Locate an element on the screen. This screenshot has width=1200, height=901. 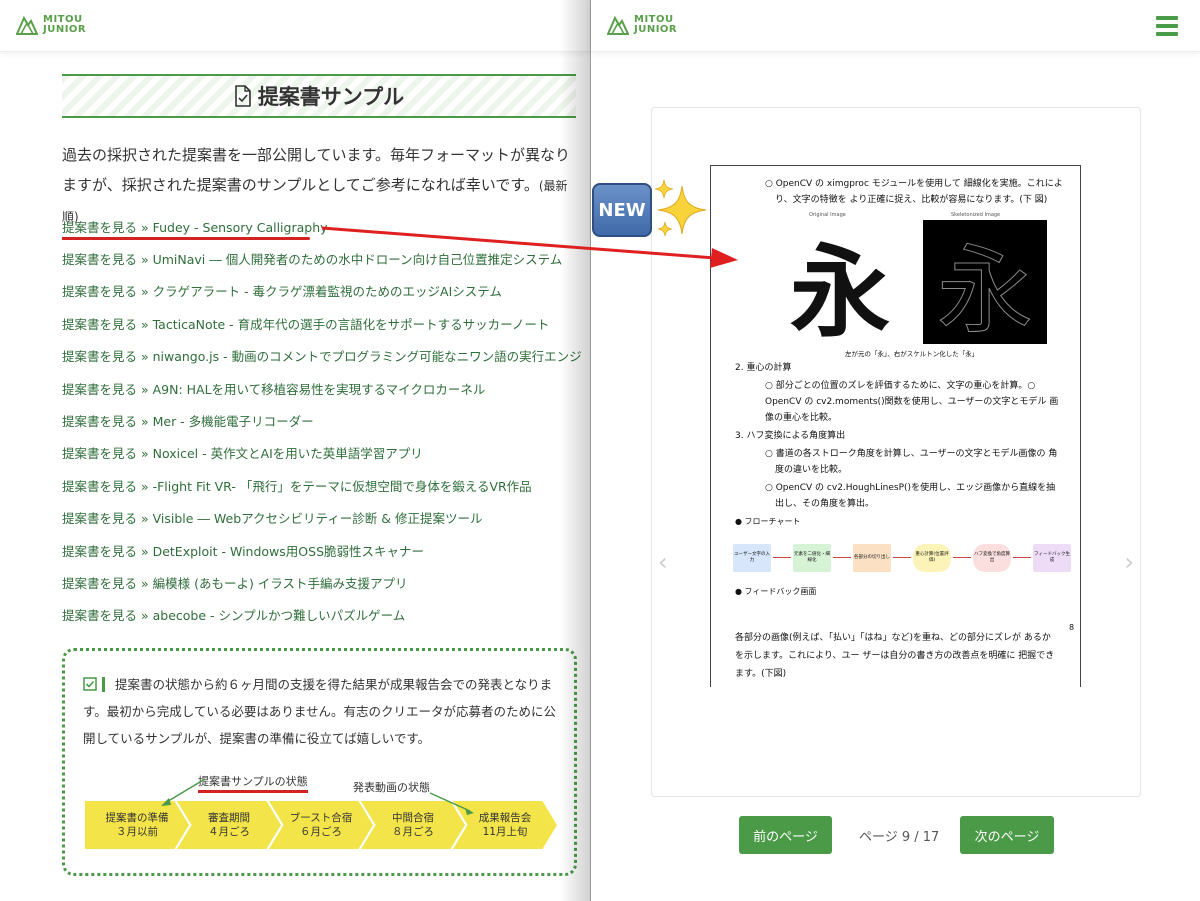
prev-page-button: 前のページ is located at coordinates (785, 835).